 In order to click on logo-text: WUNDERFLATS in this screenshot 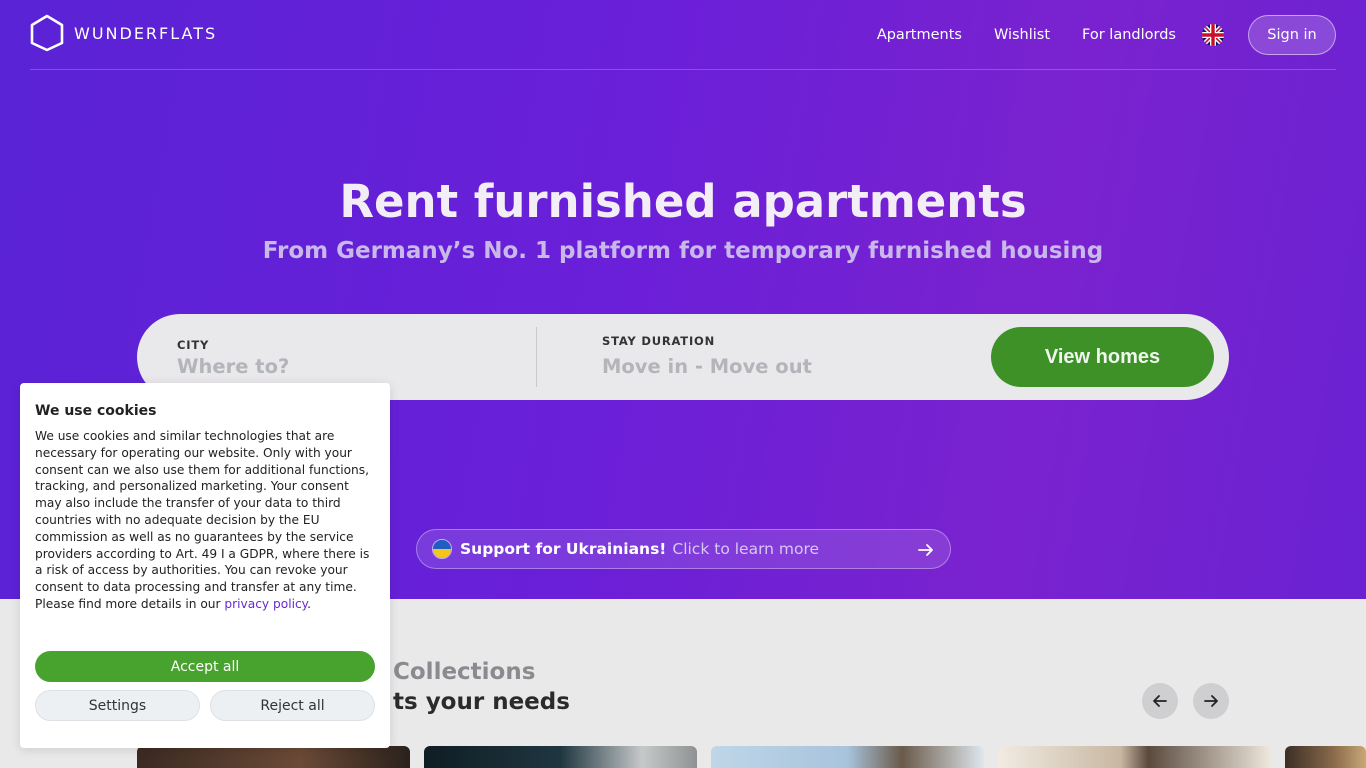, I will do `click(146, 33)`.